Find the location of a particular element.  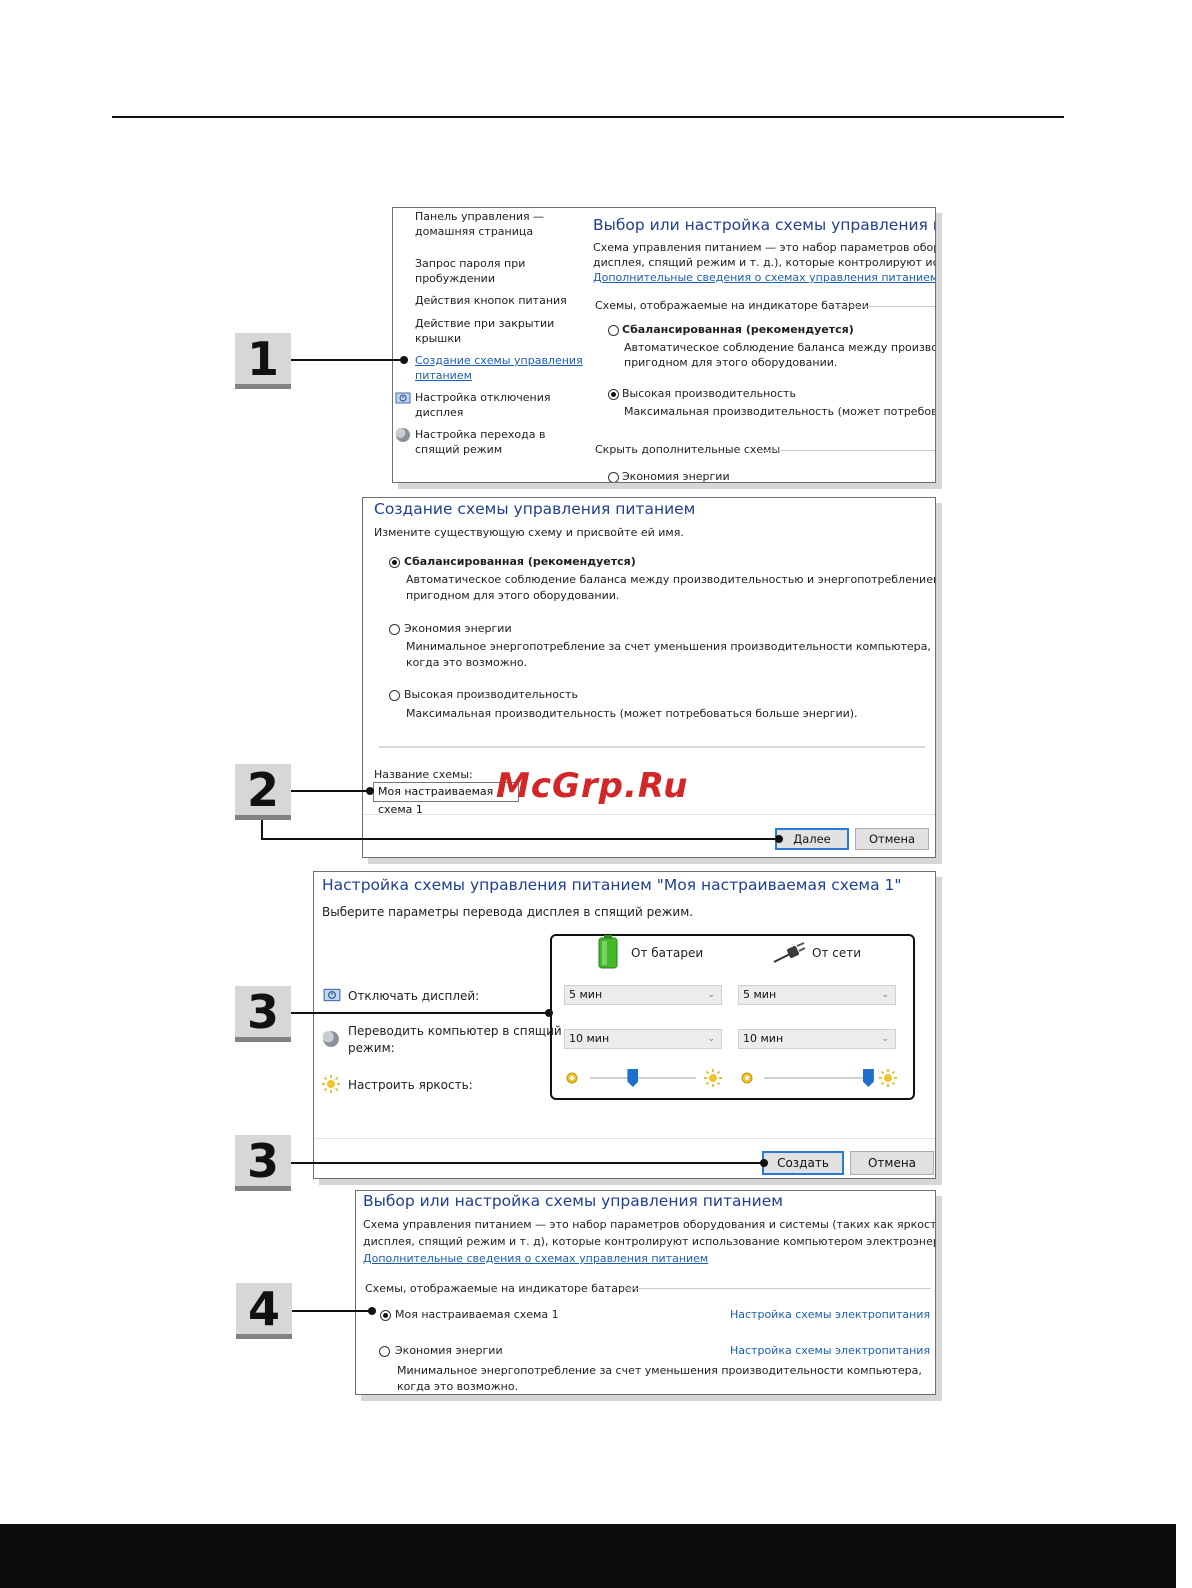

option-high-performance-radio is located at coordinates (394, 695).